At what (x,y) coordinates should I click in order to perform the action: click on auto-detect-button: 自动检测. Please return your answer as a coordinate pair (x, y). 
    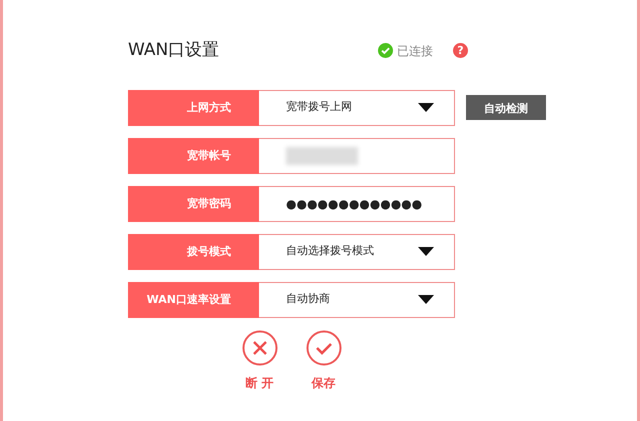
    Looking at the image, I should click on (506, 107).